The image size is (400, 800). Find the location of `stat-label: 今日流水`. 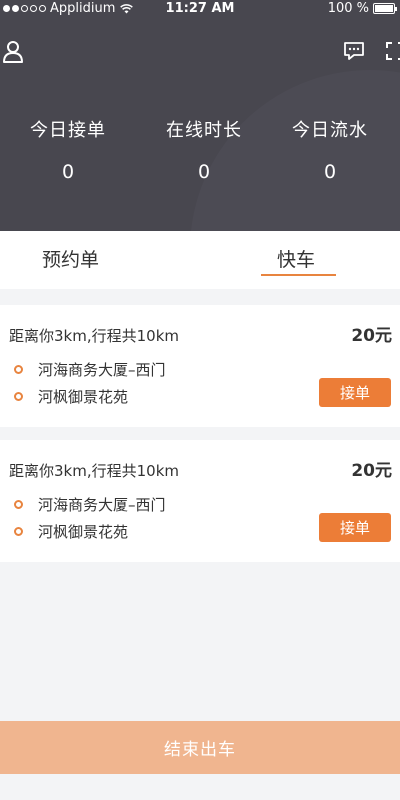

stat-label: 今日流水 is located at coordinates (330, 130).